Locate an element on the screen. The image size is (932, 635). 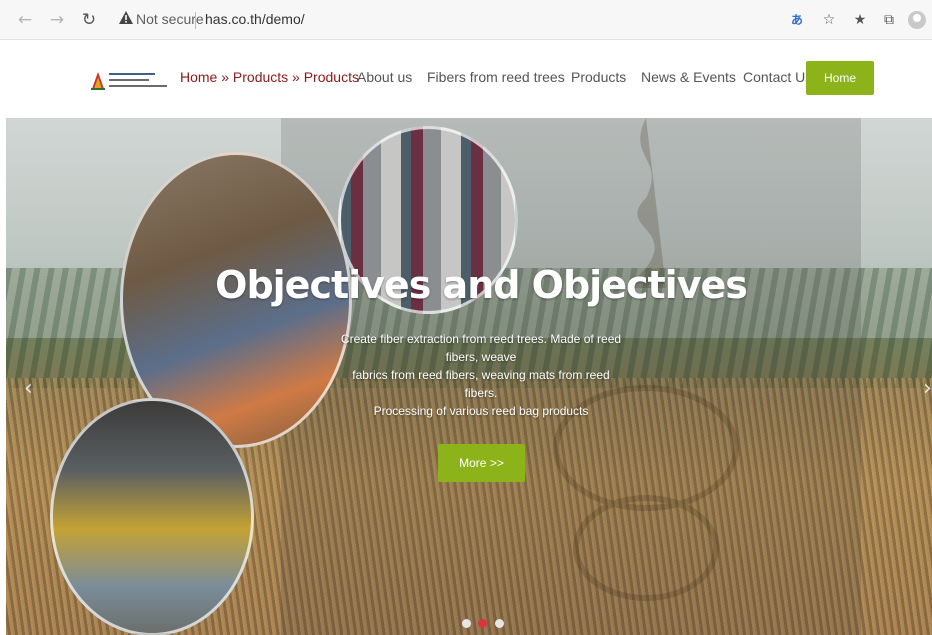
breadcrumb: Home » Products » Products is located at coordinates (269, 77).